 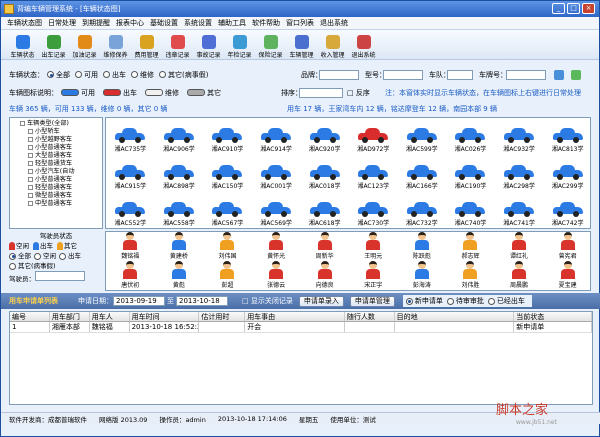 What do you see at coordinates (202, 301) in the screenshot?
I see `date-to: 2013-10-18` at bounding box center [202, 301].